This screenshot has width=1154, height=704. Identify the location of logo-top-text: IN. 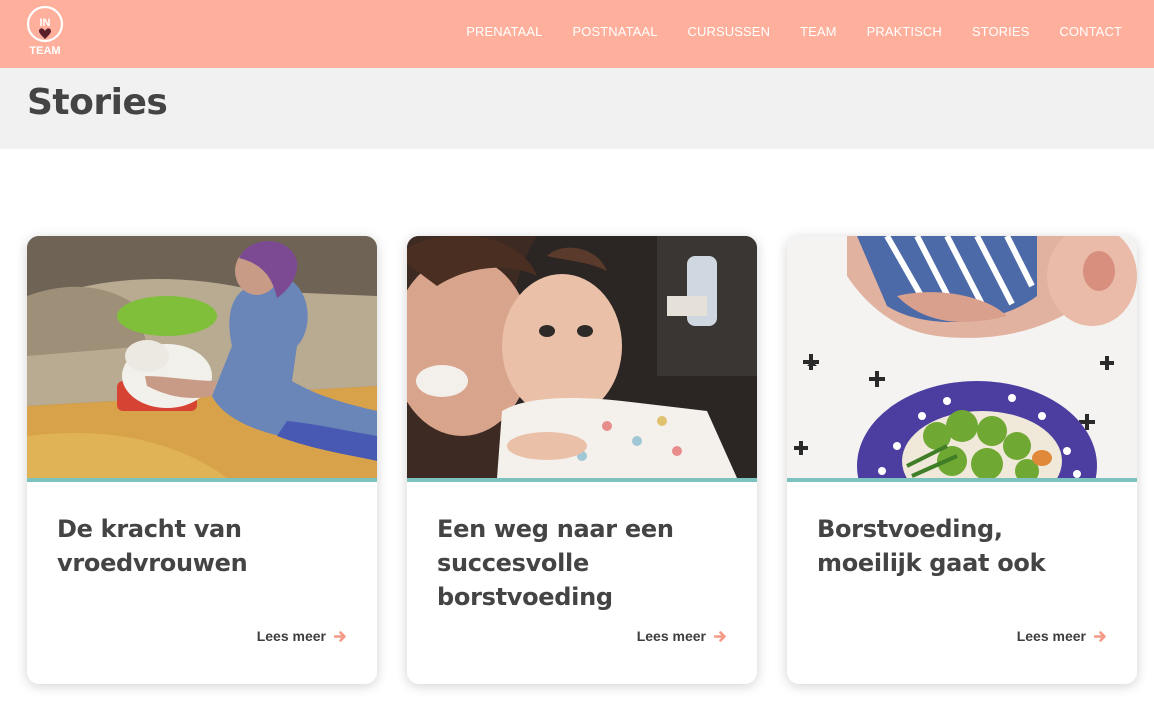
(45, 23).